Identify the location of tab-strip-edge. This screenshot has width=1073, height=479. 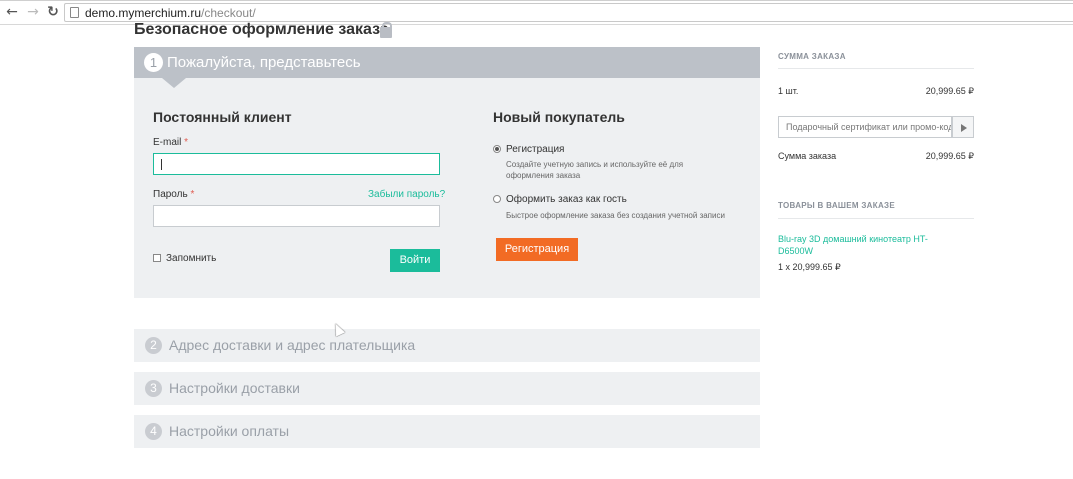
(536, 0).